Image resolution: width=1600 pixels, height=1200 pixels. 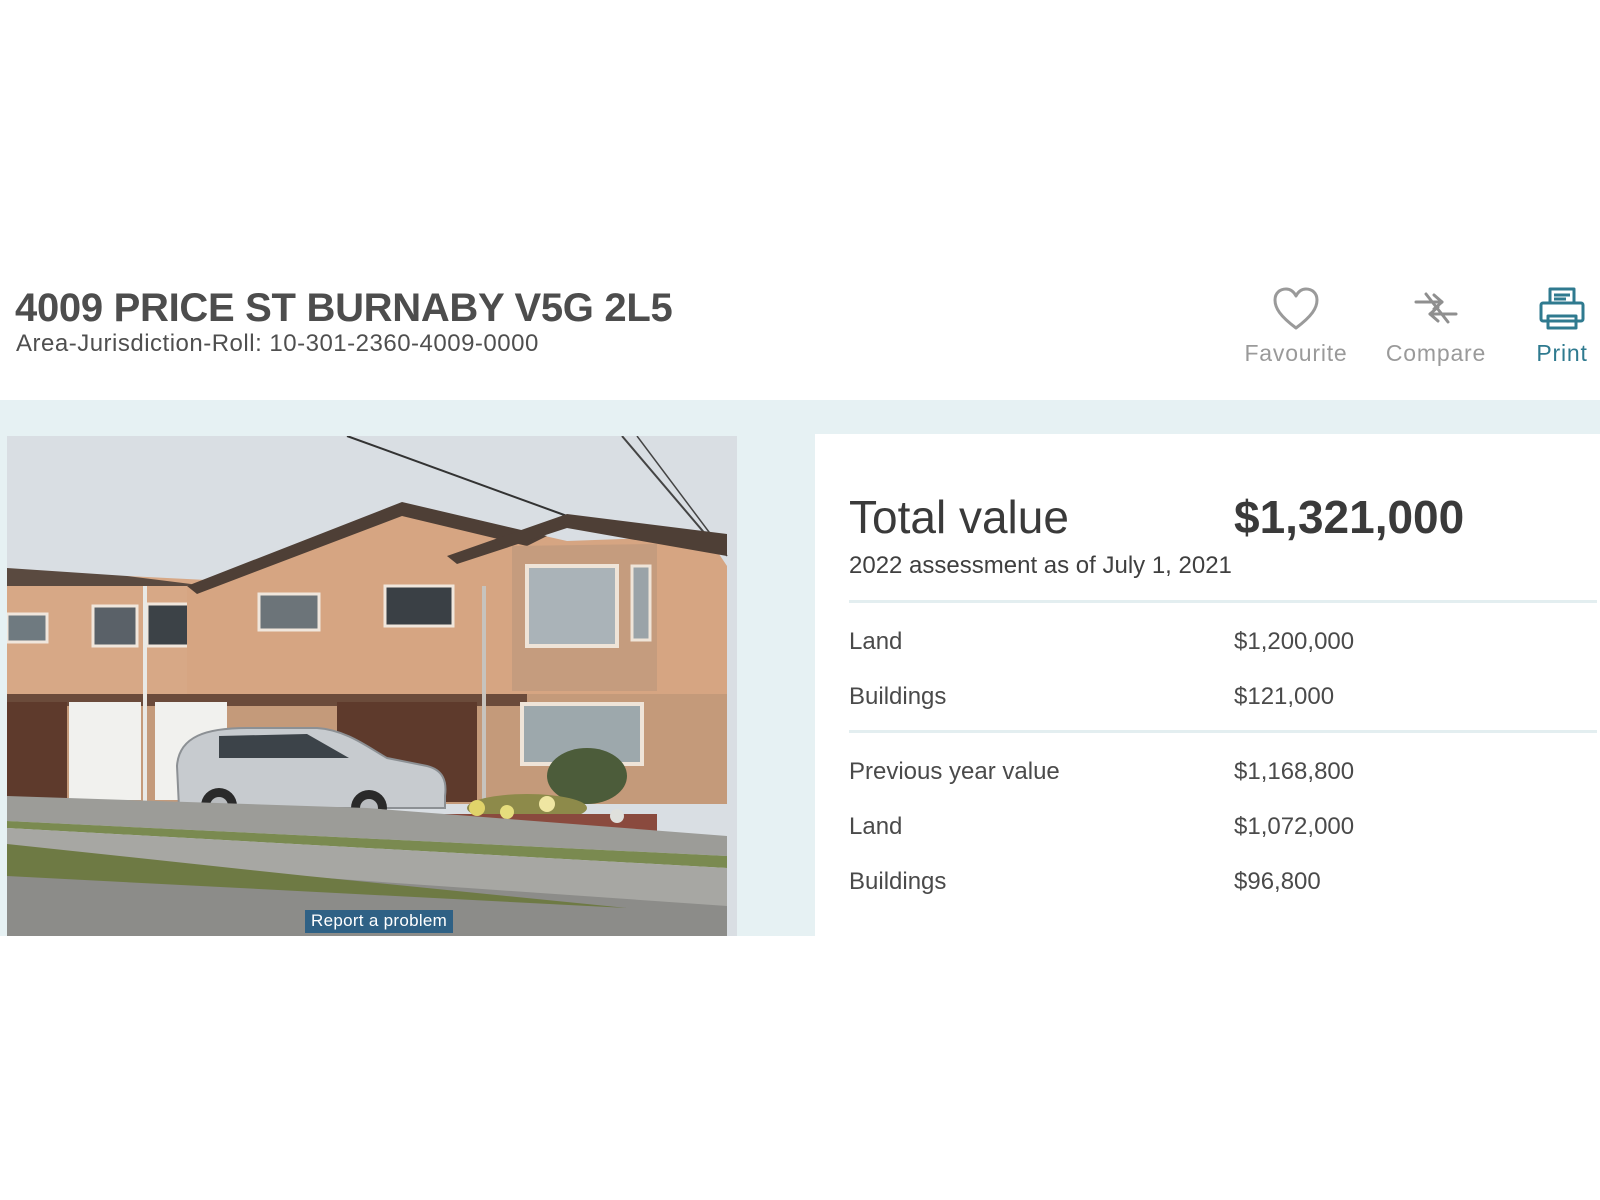 What do you see at coordinates (898, 696) in the screenshot?
I see `current-buildings-label: Buildings` at bounding box center [898, 696].